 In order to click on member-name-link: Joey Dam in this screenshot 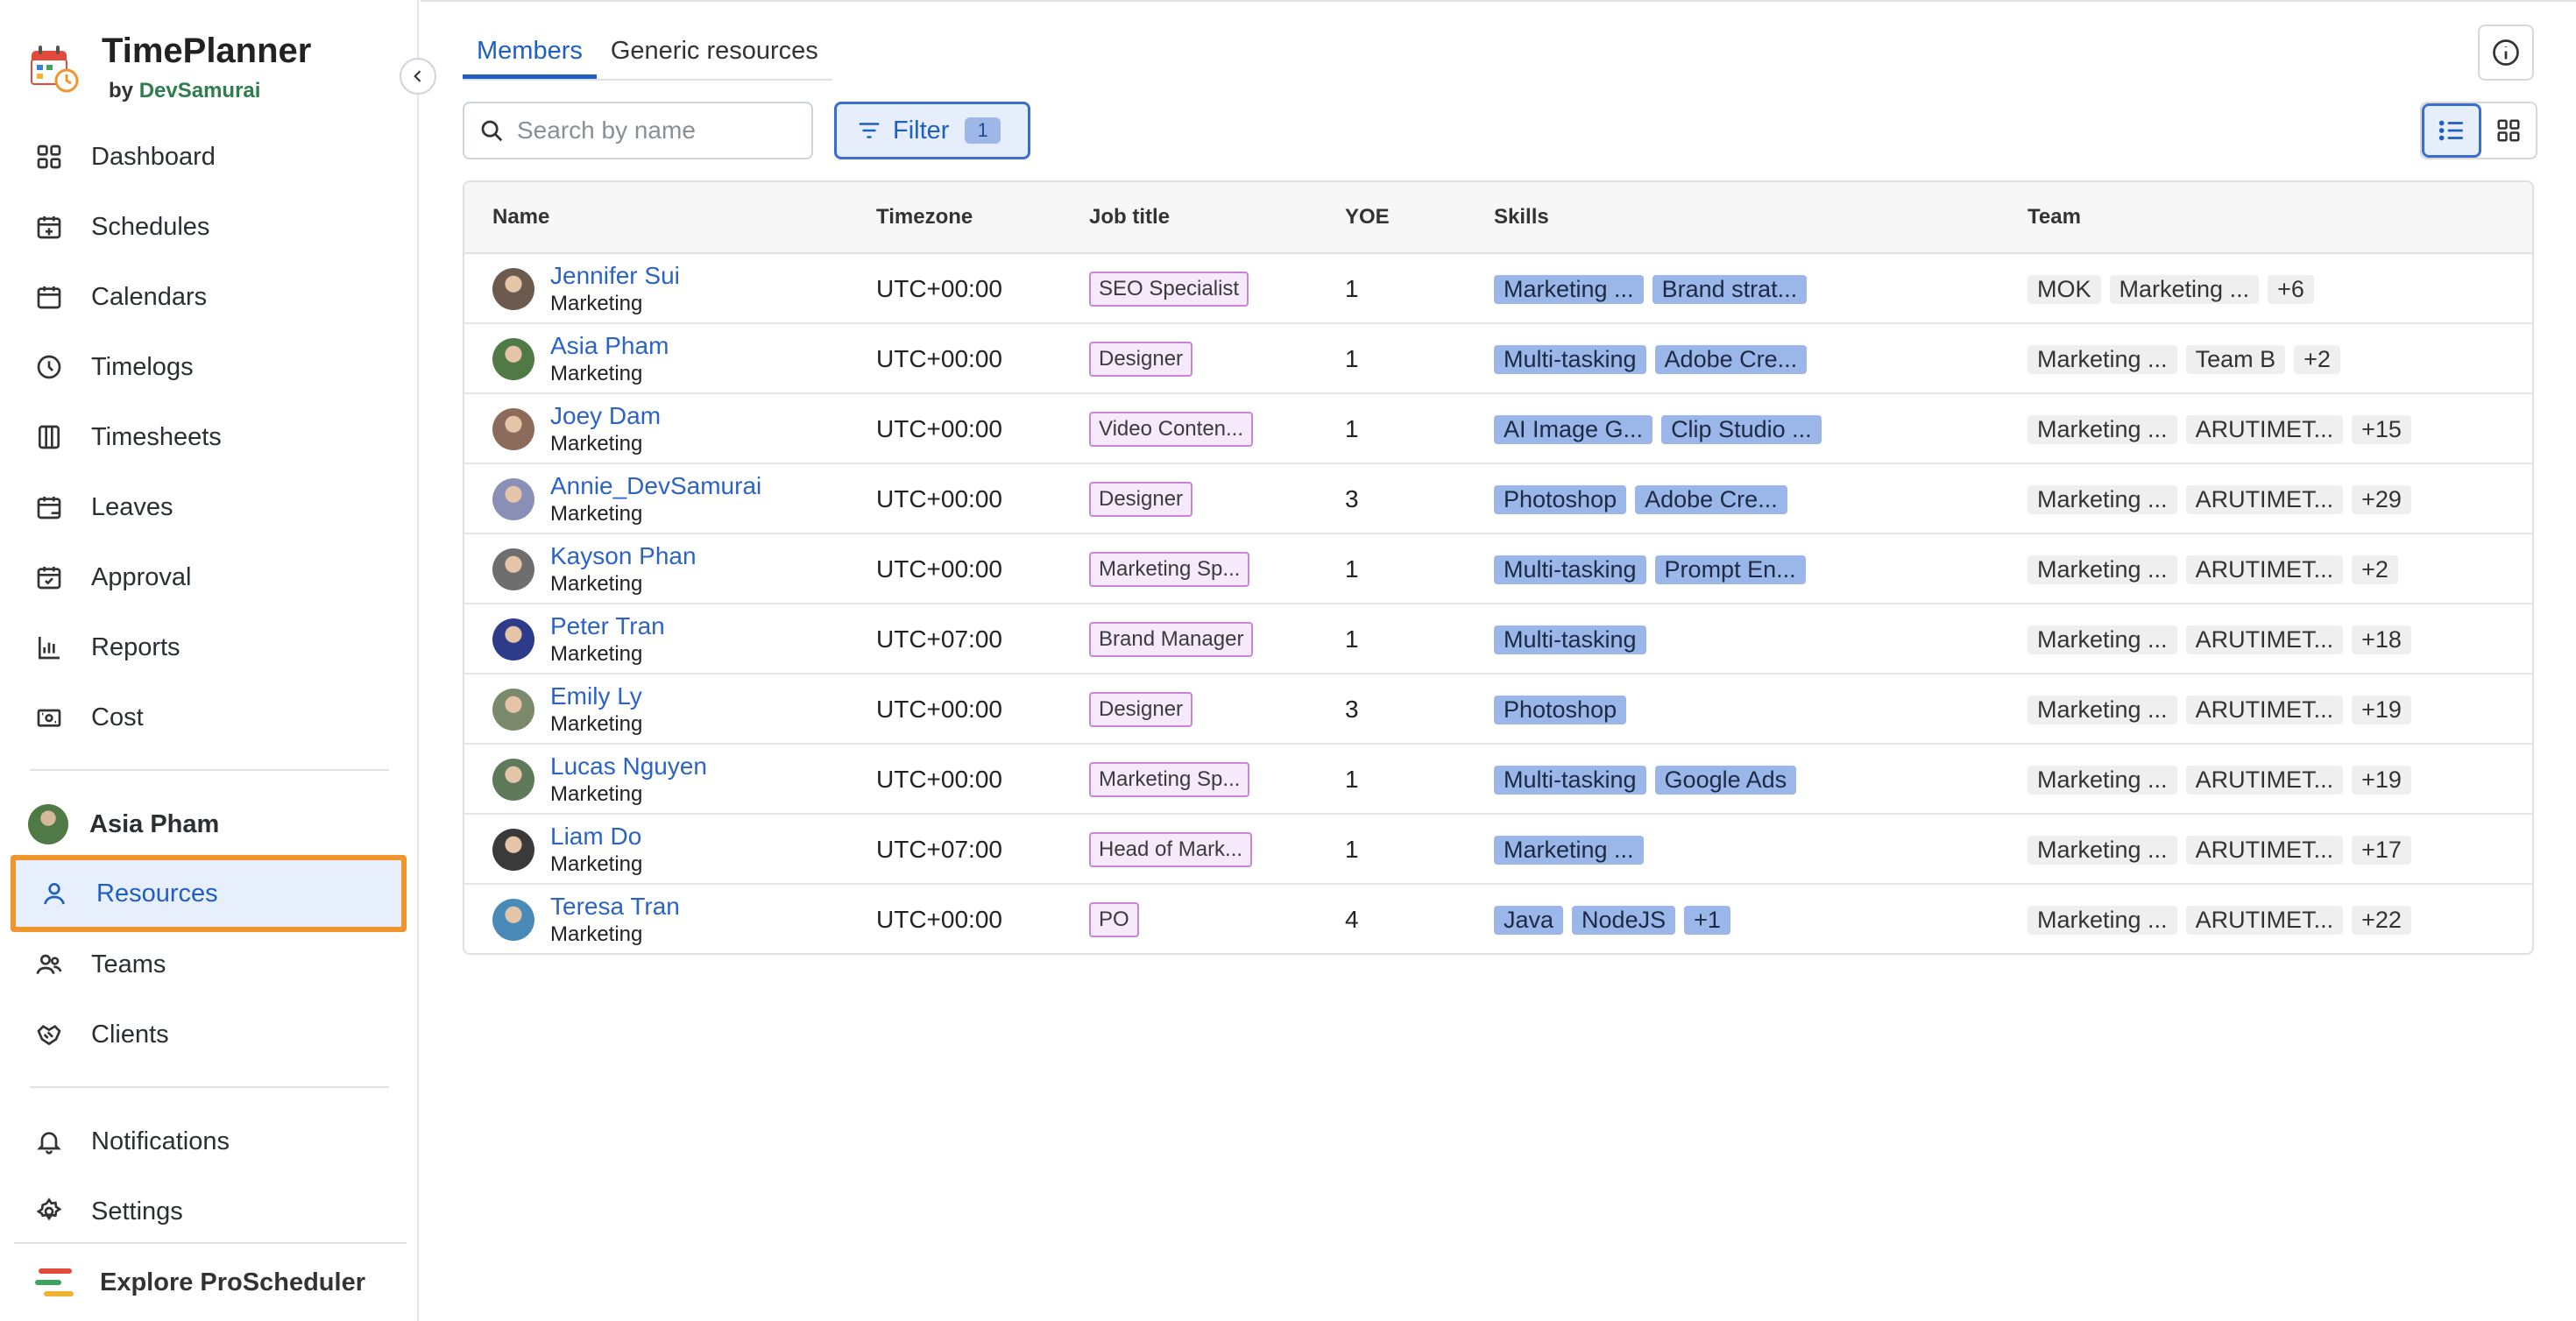, I will do `click(605, 416)`.